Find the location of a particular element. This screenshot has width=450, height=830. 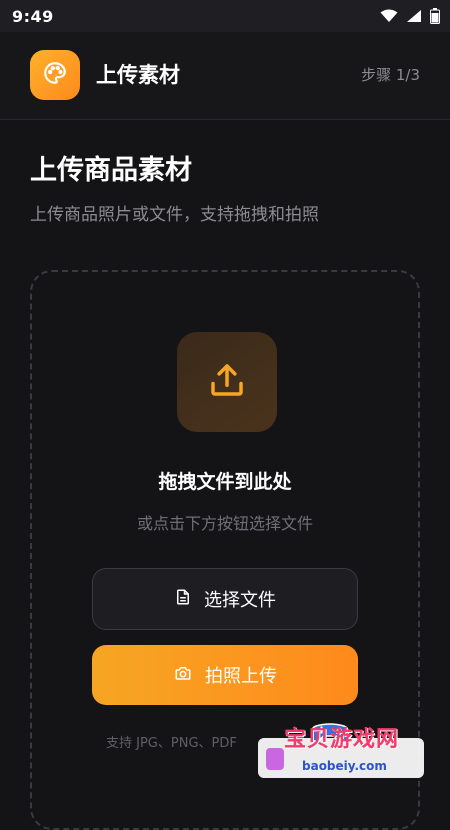

watermark-block is located at coordinates (275, 759).